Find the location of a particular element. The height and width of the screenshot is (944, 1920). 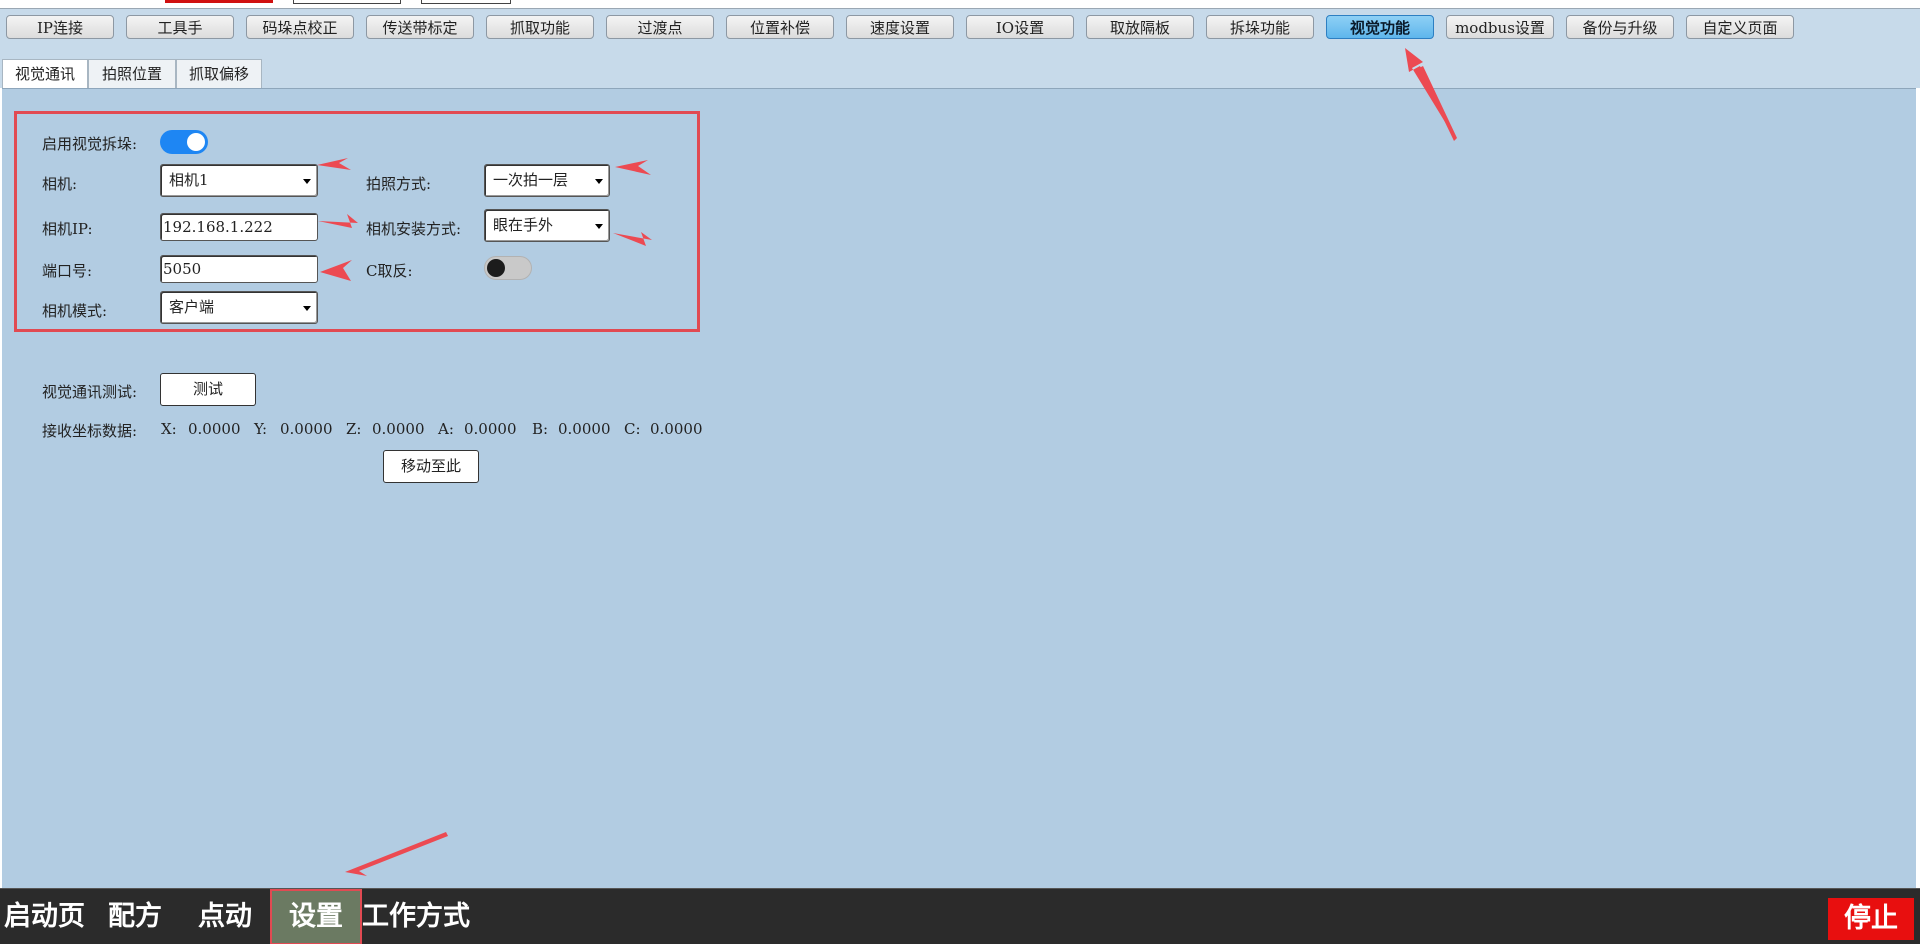

tab-vision-function: 视觉功能 is located at coordinates (1380, 27).